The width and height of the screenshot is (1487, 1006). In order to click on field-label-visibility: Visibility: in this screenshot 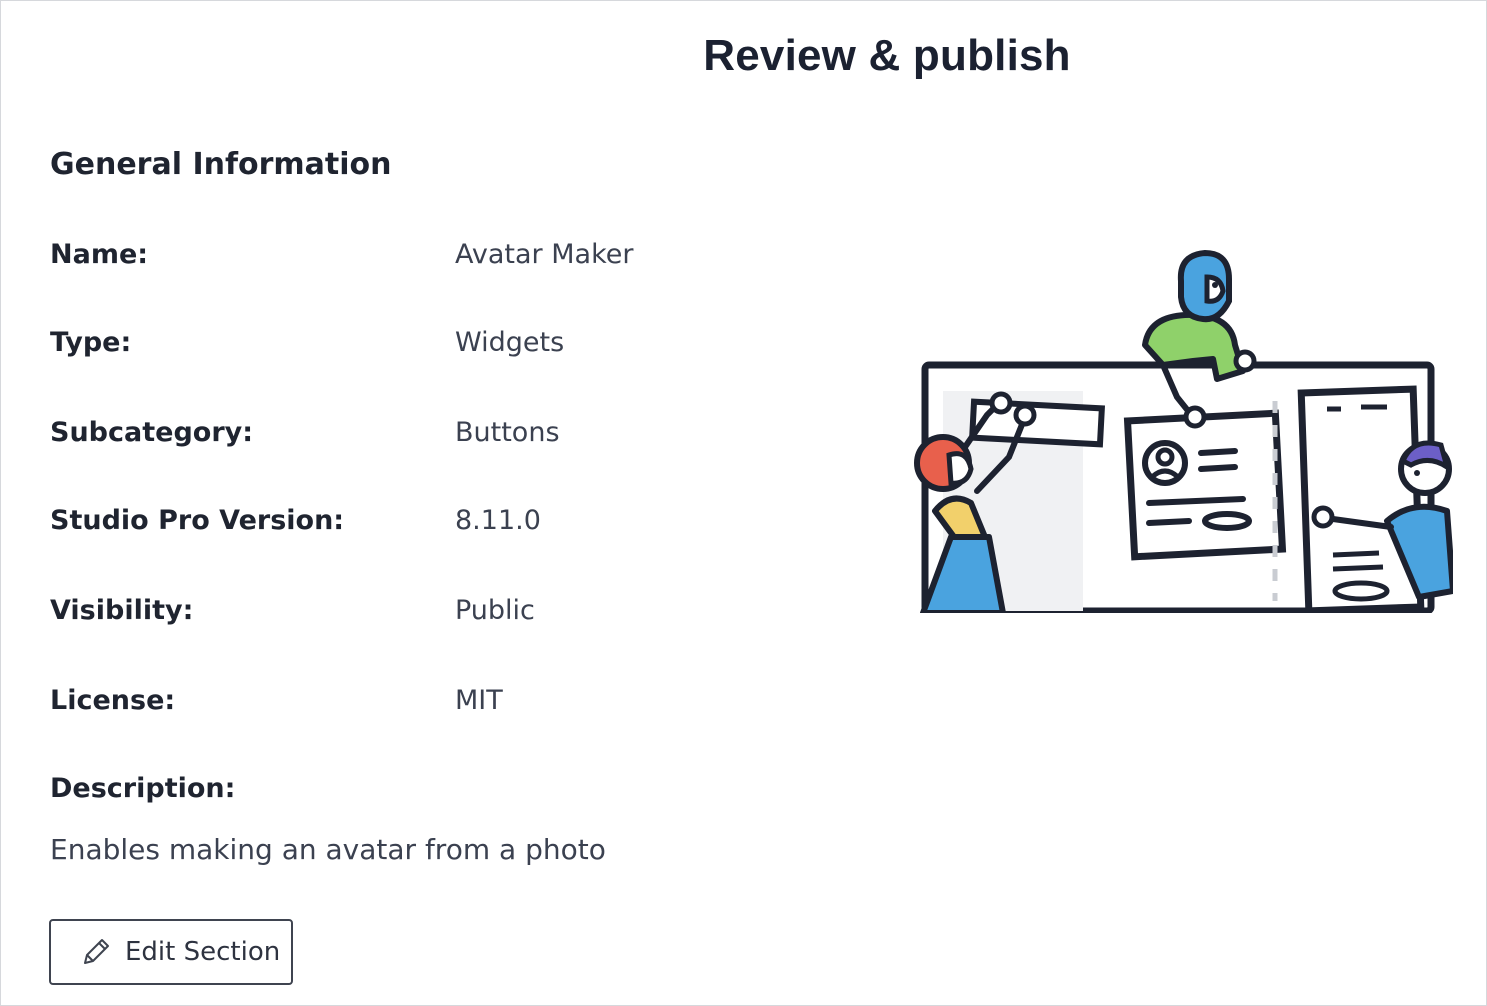, I will do `click(122, 610)`.